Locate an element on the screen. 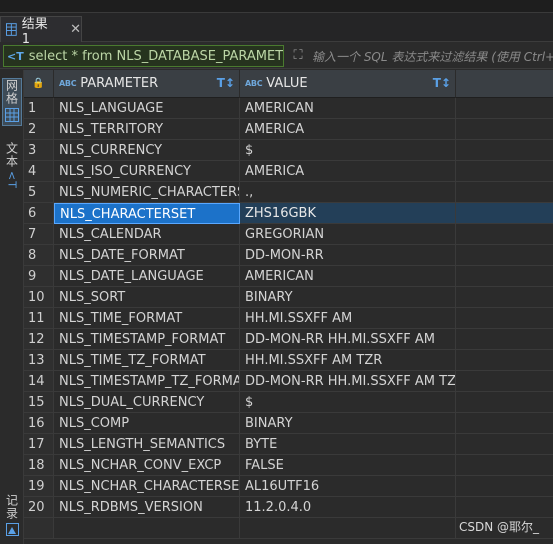 This screenshot has height=544, width=553. table-row: 19 NLS_NCHAR_CHARACTERSET AL16UTF16 is located at coordinates (288, 486).